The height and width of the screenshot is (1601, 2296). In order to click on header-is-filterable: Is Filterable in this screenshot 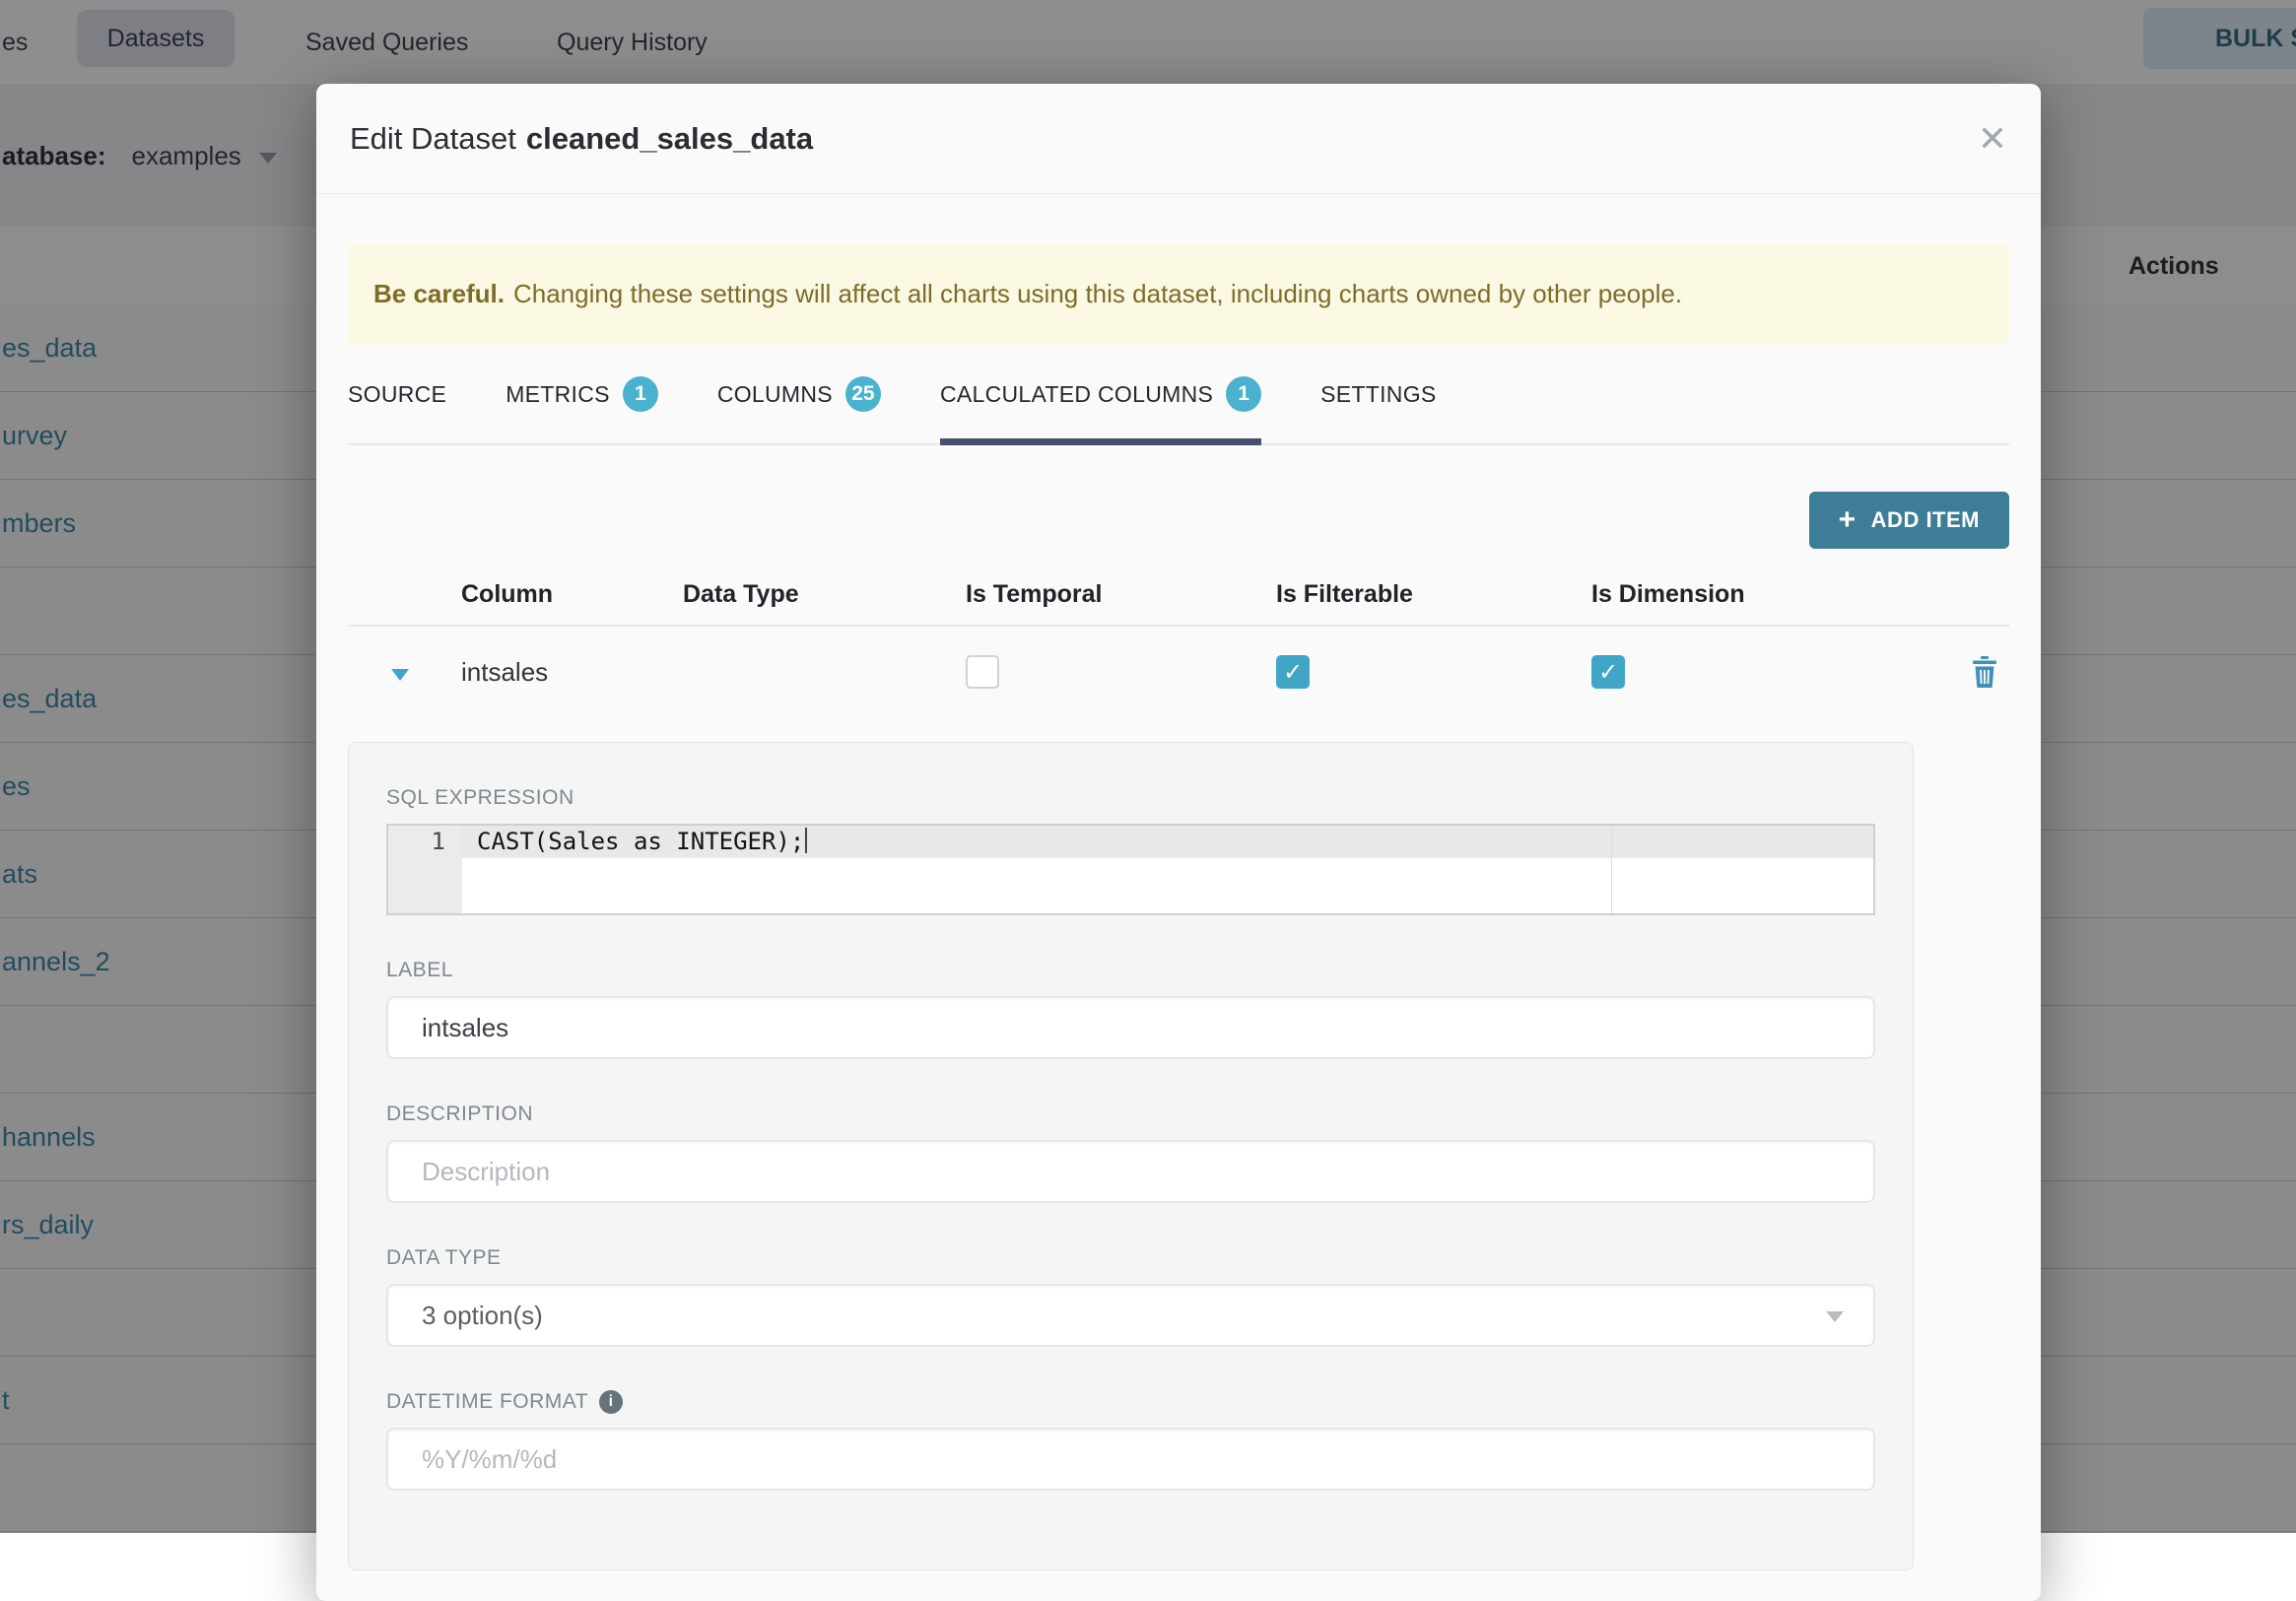, I will do `click(1344, 594)`.